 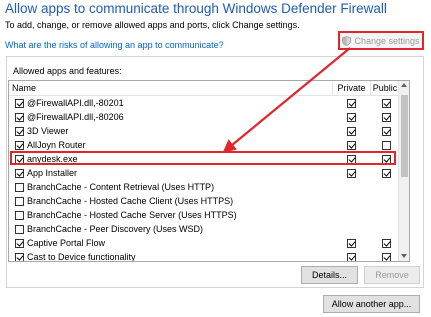 What do you see at coordinates (392, 275) in the screenshot?
I see `remove-button: Remove` at bounding box center [392, 275].